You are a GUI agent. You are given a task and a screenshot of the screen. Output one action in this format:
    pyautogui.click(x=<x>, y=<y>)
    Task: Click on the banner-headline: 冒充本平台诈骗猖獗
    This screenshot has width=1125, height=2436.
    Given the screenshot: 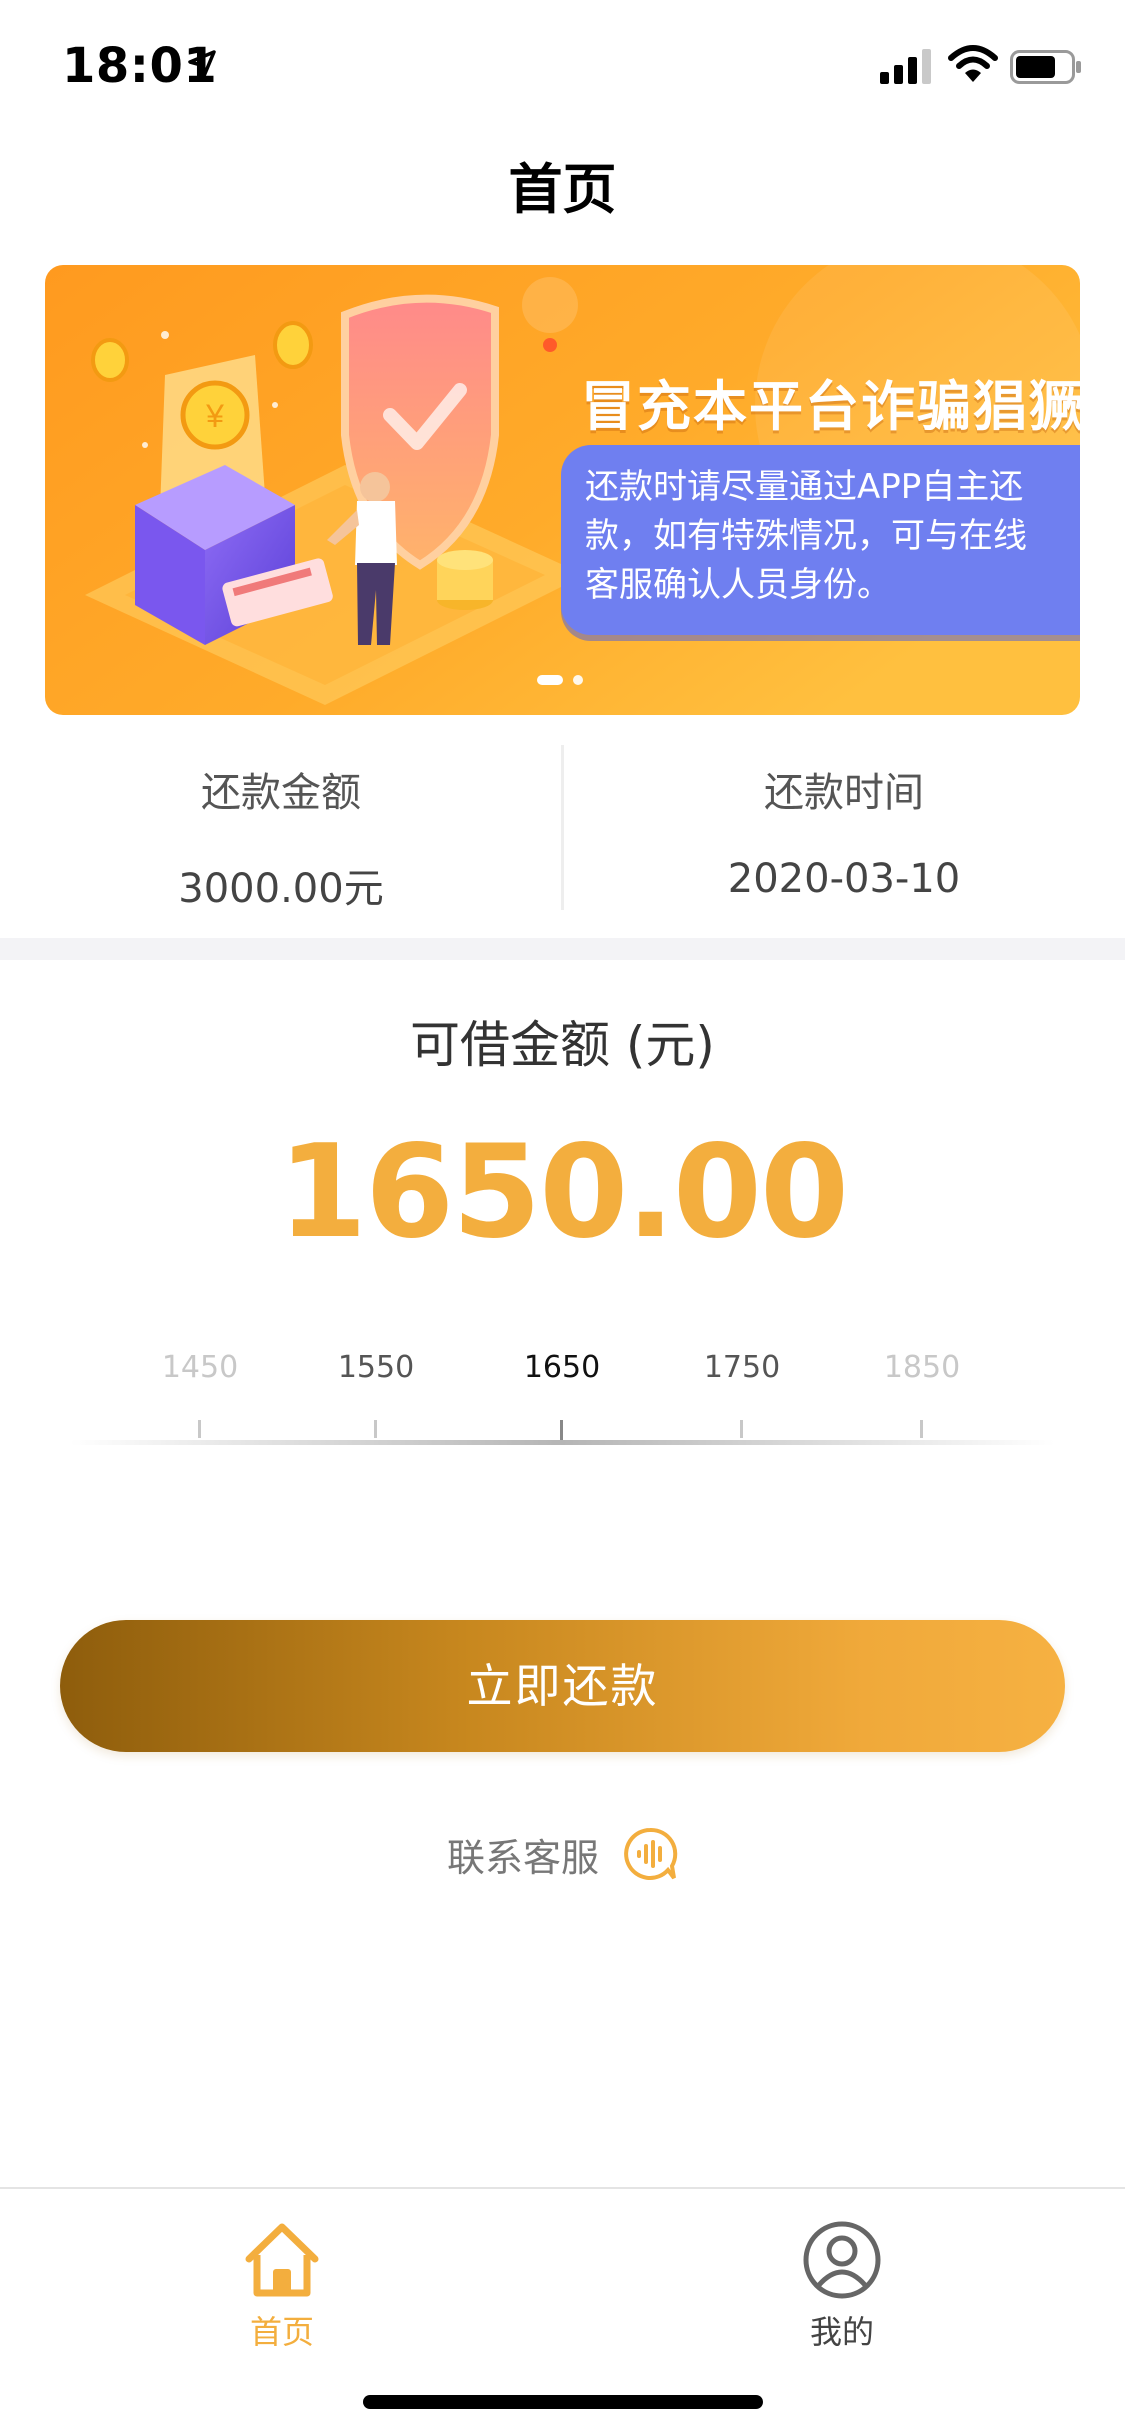 What is the action you would take?
    pyautogui.click(x=830, y=406)
    